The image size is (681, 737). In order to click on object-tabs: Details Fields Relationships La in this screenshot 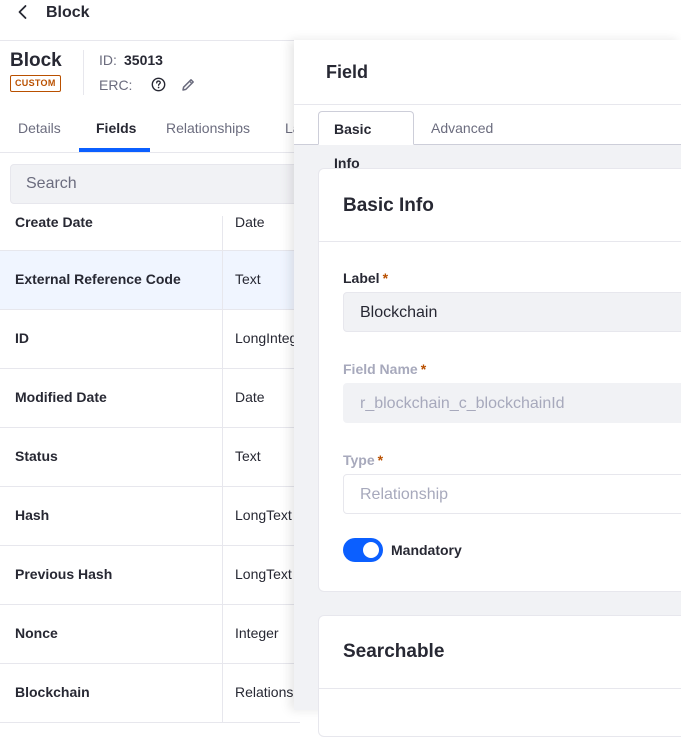, I will do `click(150, 130)`.